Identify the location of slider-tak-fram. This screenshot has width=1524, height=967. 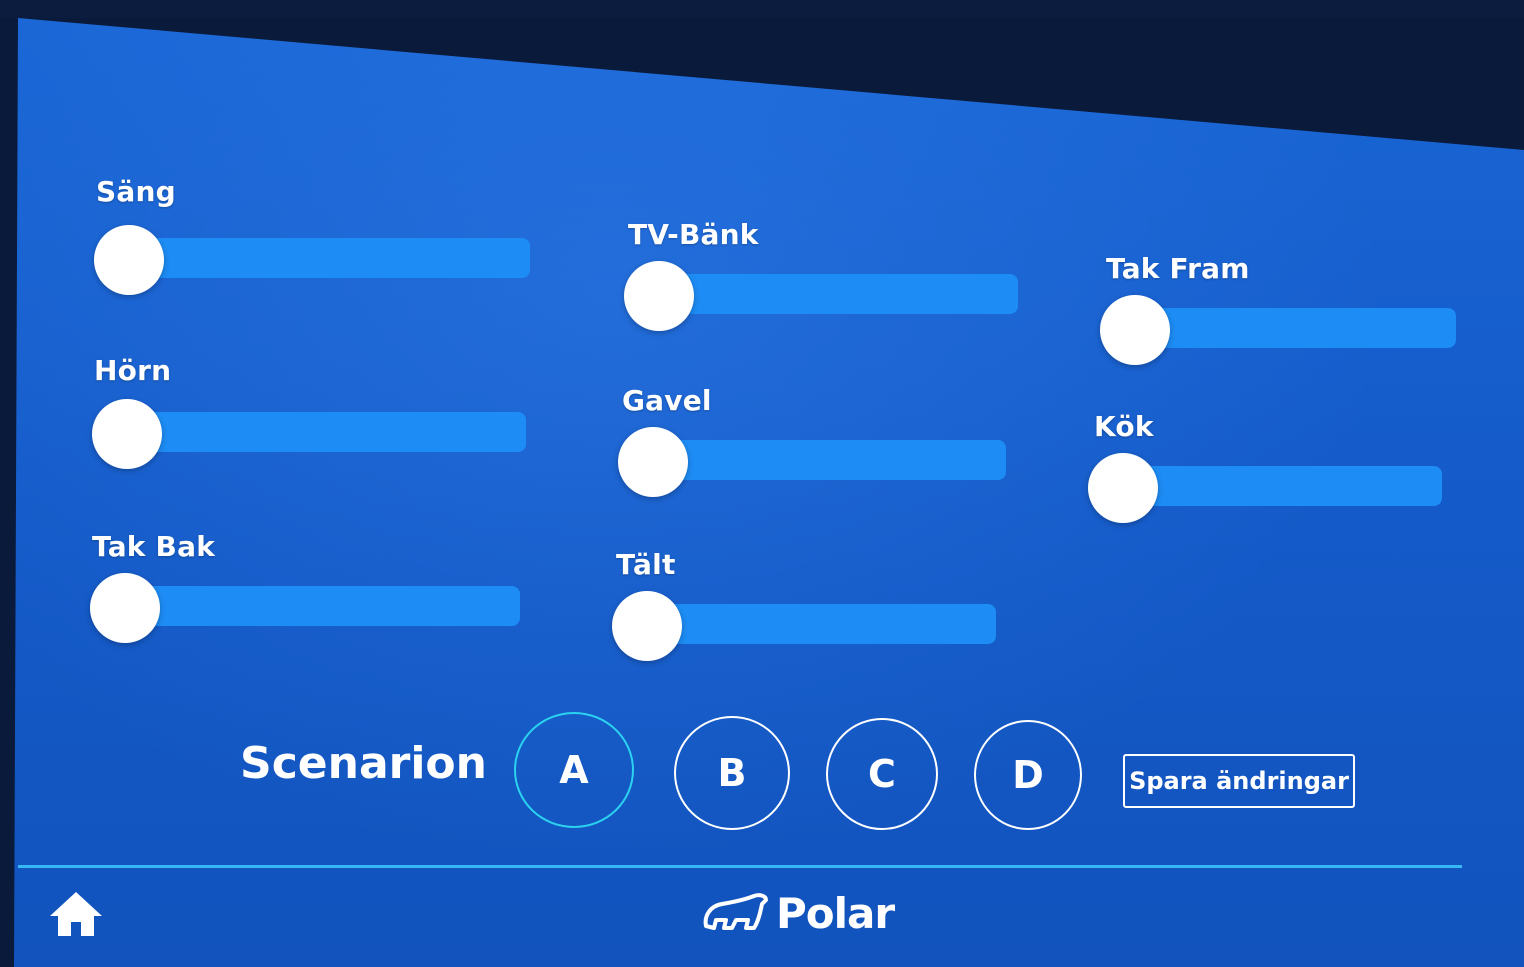
(1278, 330).